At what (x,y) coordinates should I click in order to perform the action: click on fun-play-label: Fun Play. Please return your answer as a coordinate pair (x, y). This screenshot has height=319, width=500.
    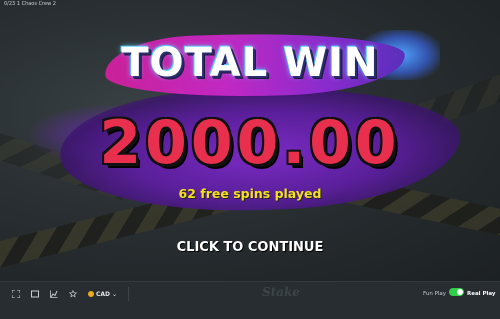
    Looking at the image, I should click on (434, 294).